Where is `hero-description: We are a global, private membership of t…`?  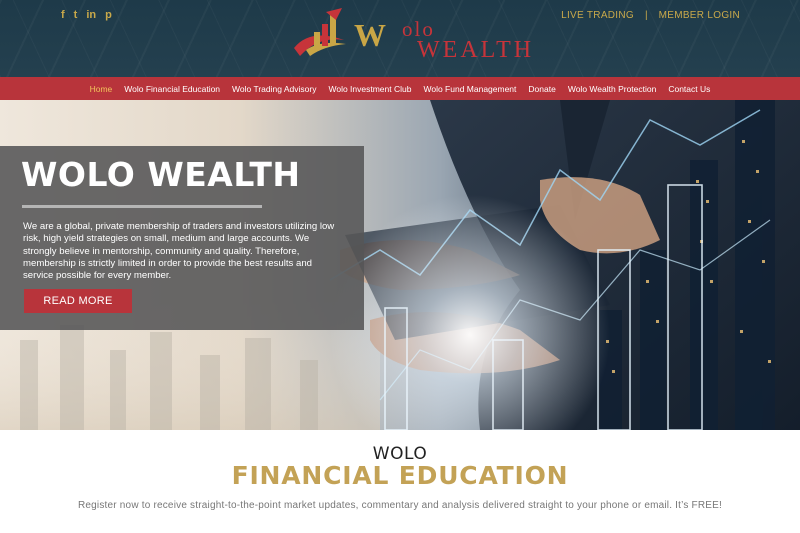 hero-description: We are a global, private membership of t… is located at coordinates (179, 251).